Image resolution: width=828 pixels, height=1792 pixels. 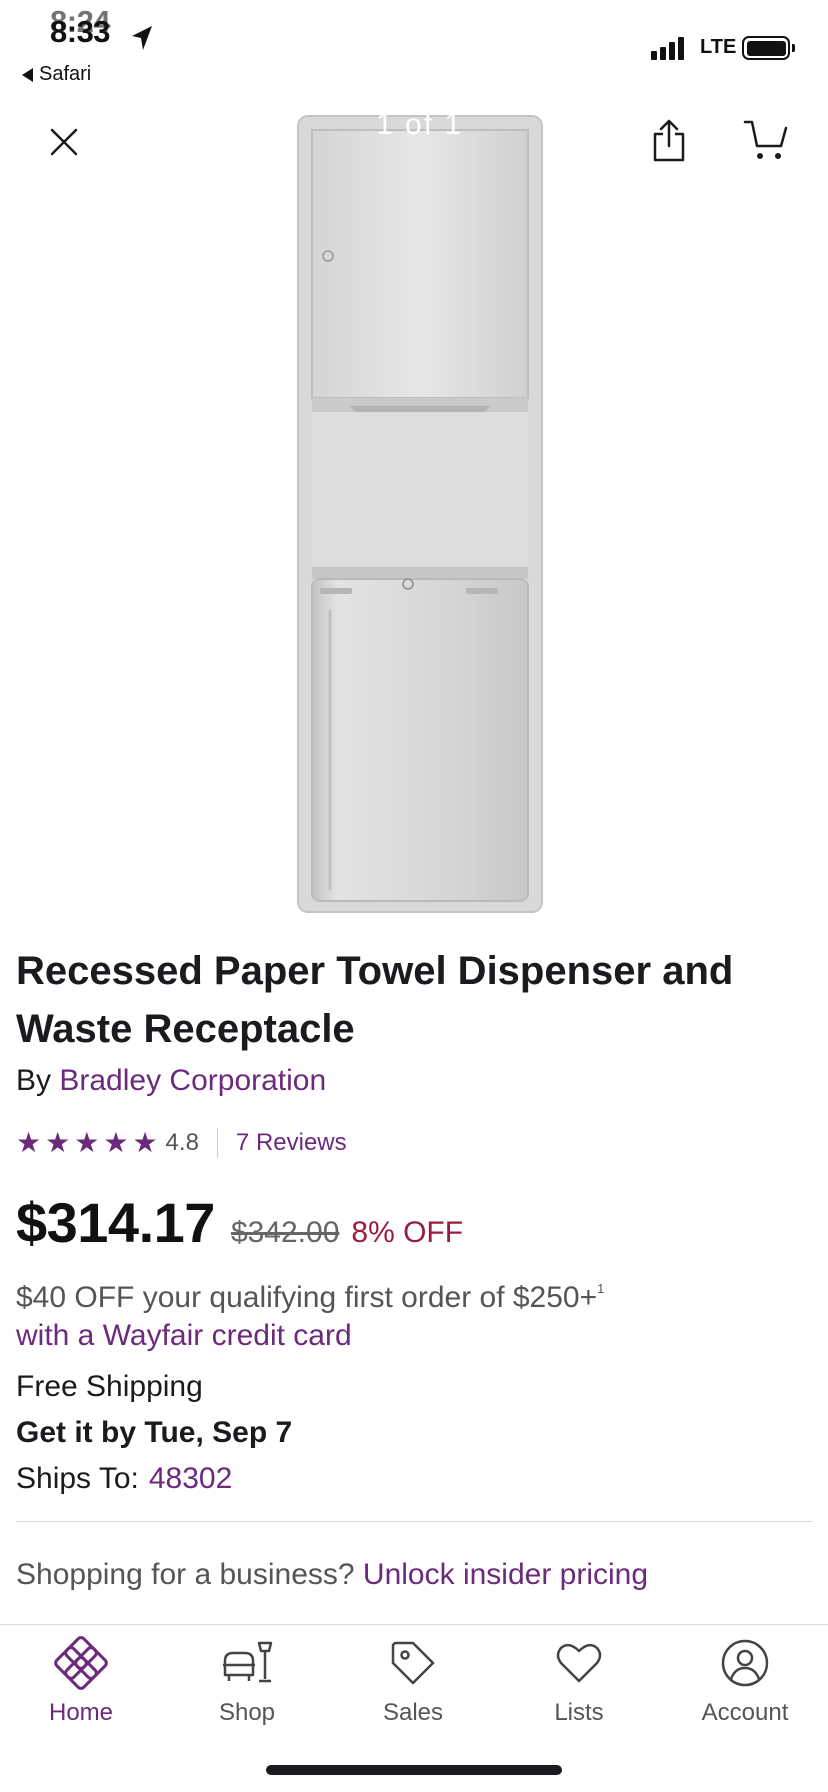 I want to click on brand-link: Bradley Corporation, so click(x=192, y=1080).